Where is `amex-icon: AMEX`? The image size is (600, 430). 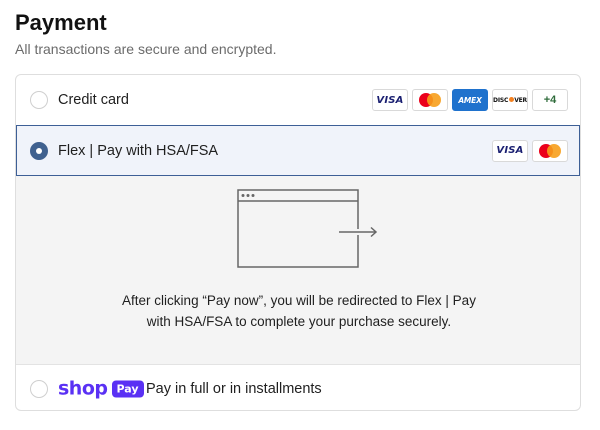 amex-icon: AMEX is located at coordinates (470, 100).